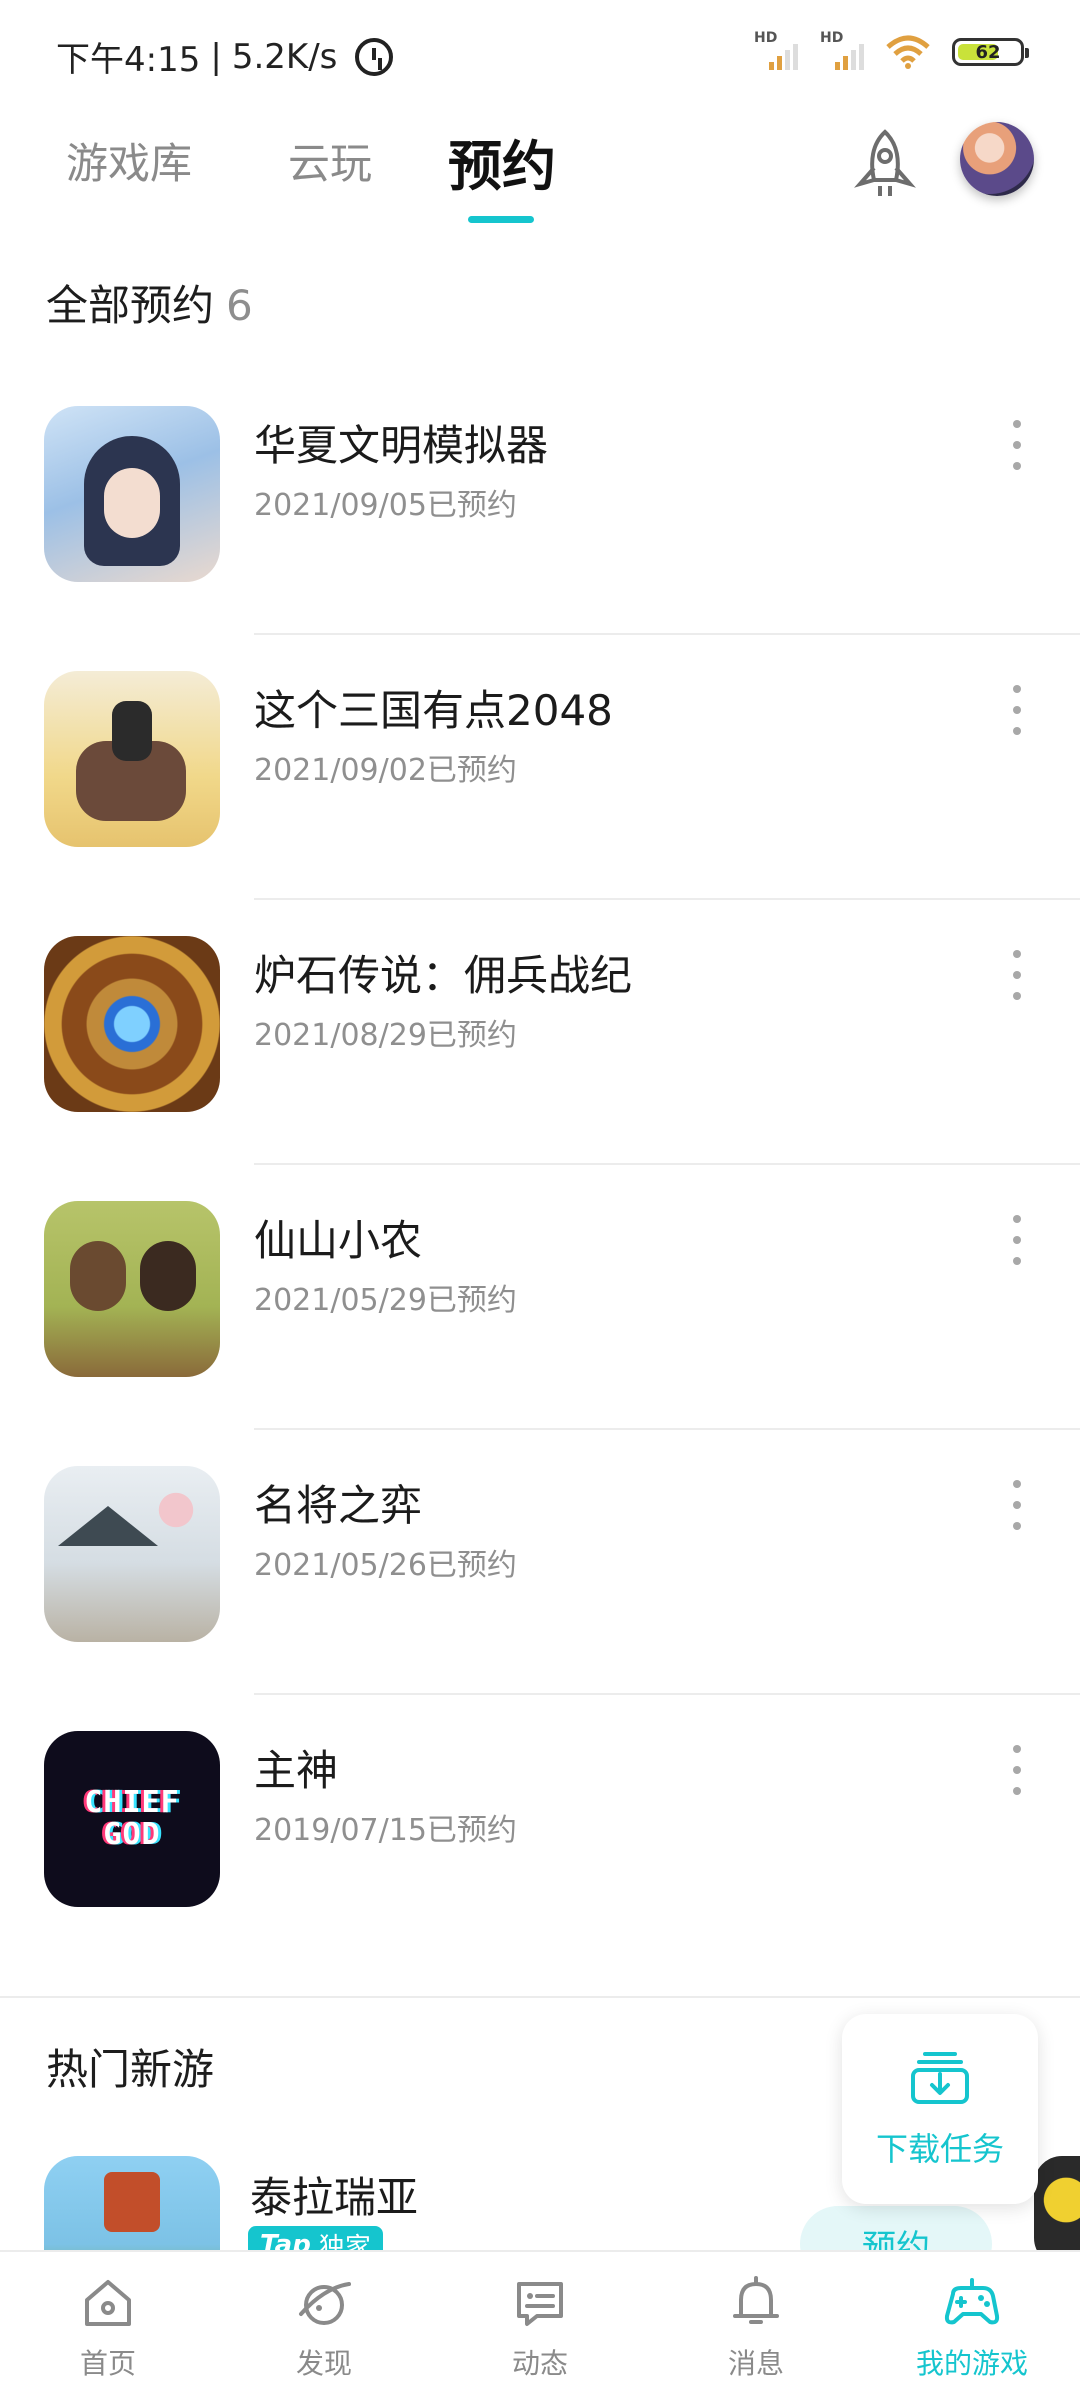 This screenshot has width=1080, height=2400. Describe the element at coordinates (540, 1827) in the screenshot. I see `list-item: CHIEF GOD 主神 2019/07/15已预约` at that location.